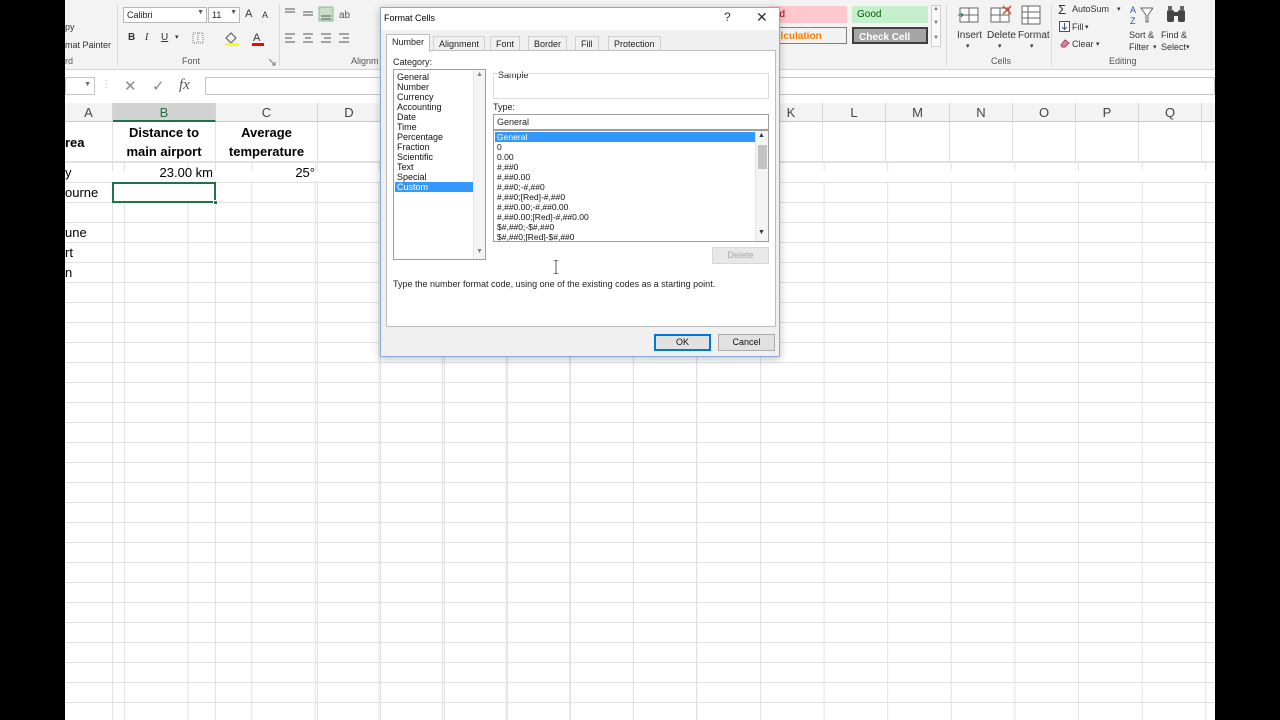  I want to click on format-code-item-selected: General, so click(625, 137).